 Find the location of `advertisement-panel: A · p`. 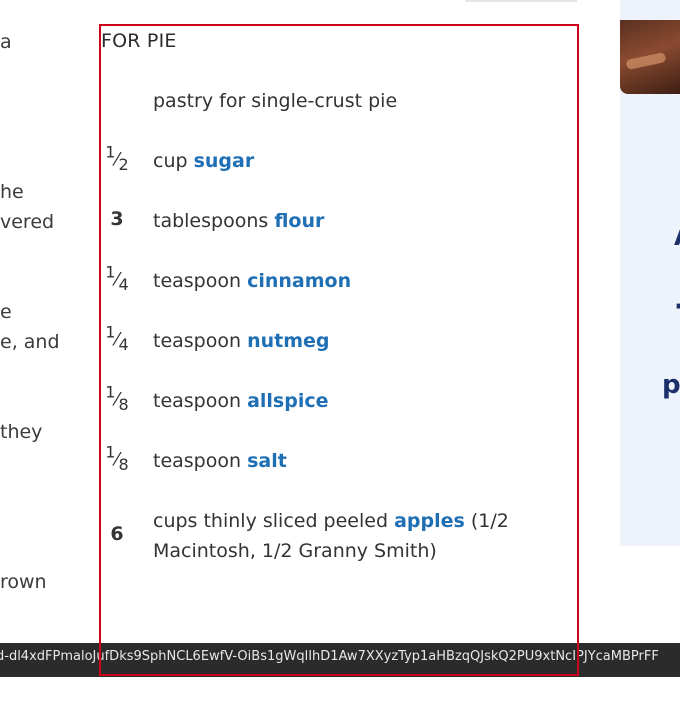

advertisement-panel: A · p is located at coordinates (650, 273).